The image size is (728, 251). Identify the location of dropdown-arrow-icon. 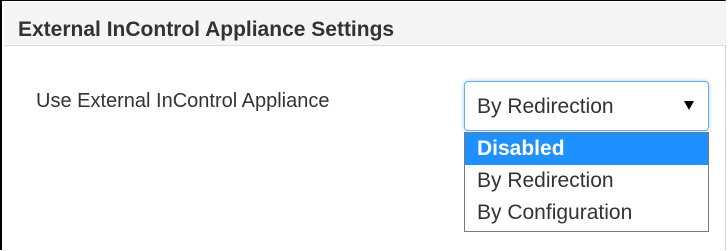
(689, 105).